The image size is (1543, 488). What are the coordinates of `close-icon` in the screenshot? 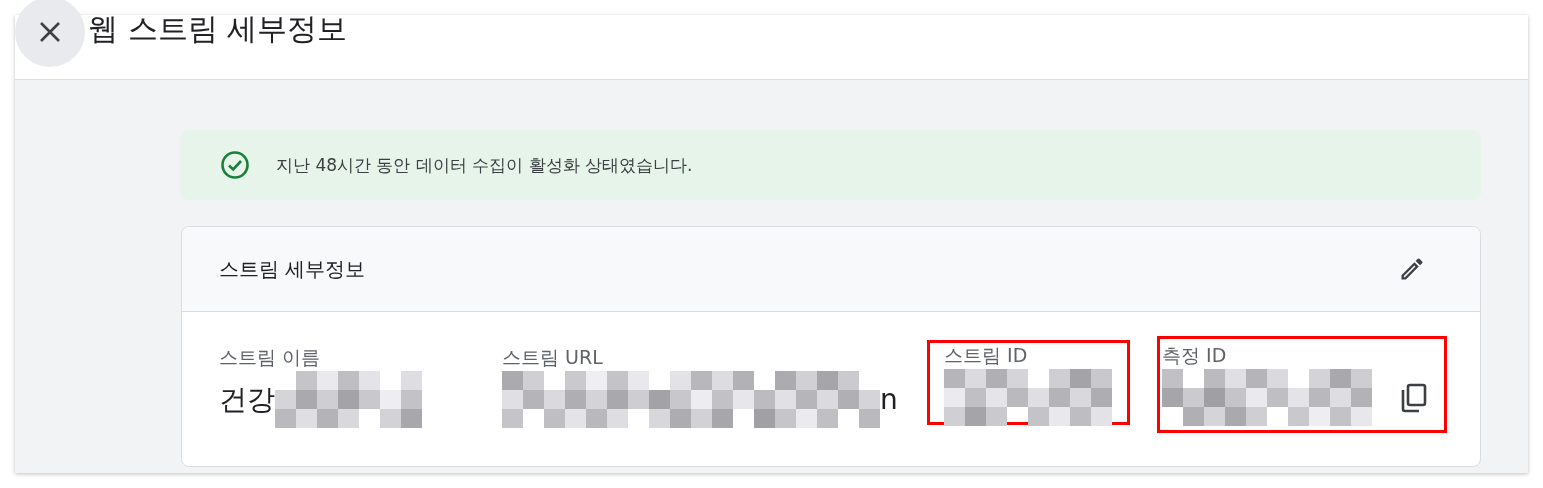 It's located at (50, 32).